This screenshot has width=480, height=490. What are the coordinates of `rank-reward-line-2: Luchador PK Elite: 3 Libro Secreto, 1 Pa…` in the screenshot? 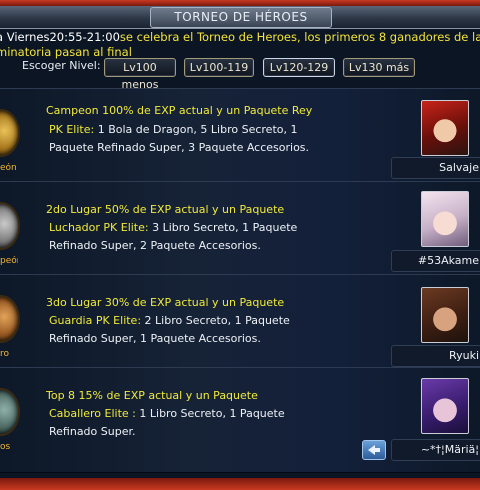 It's located at (173, 227).